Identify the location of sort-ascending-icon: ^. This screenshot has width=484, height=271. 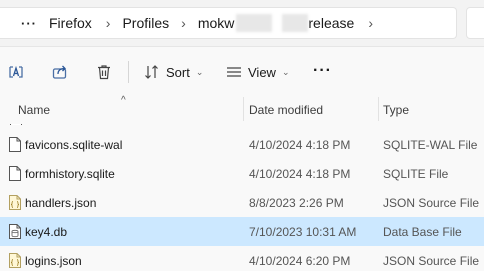
(123, 100).